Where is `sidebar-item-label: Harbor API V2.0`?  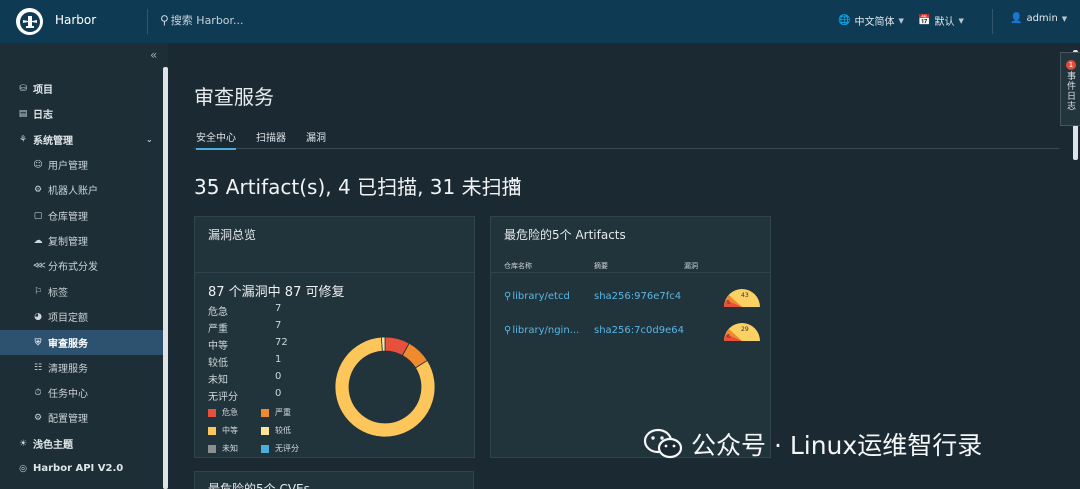
sidebar-item-label: Harbor API V2.0 is located at coordinates (78, 468).